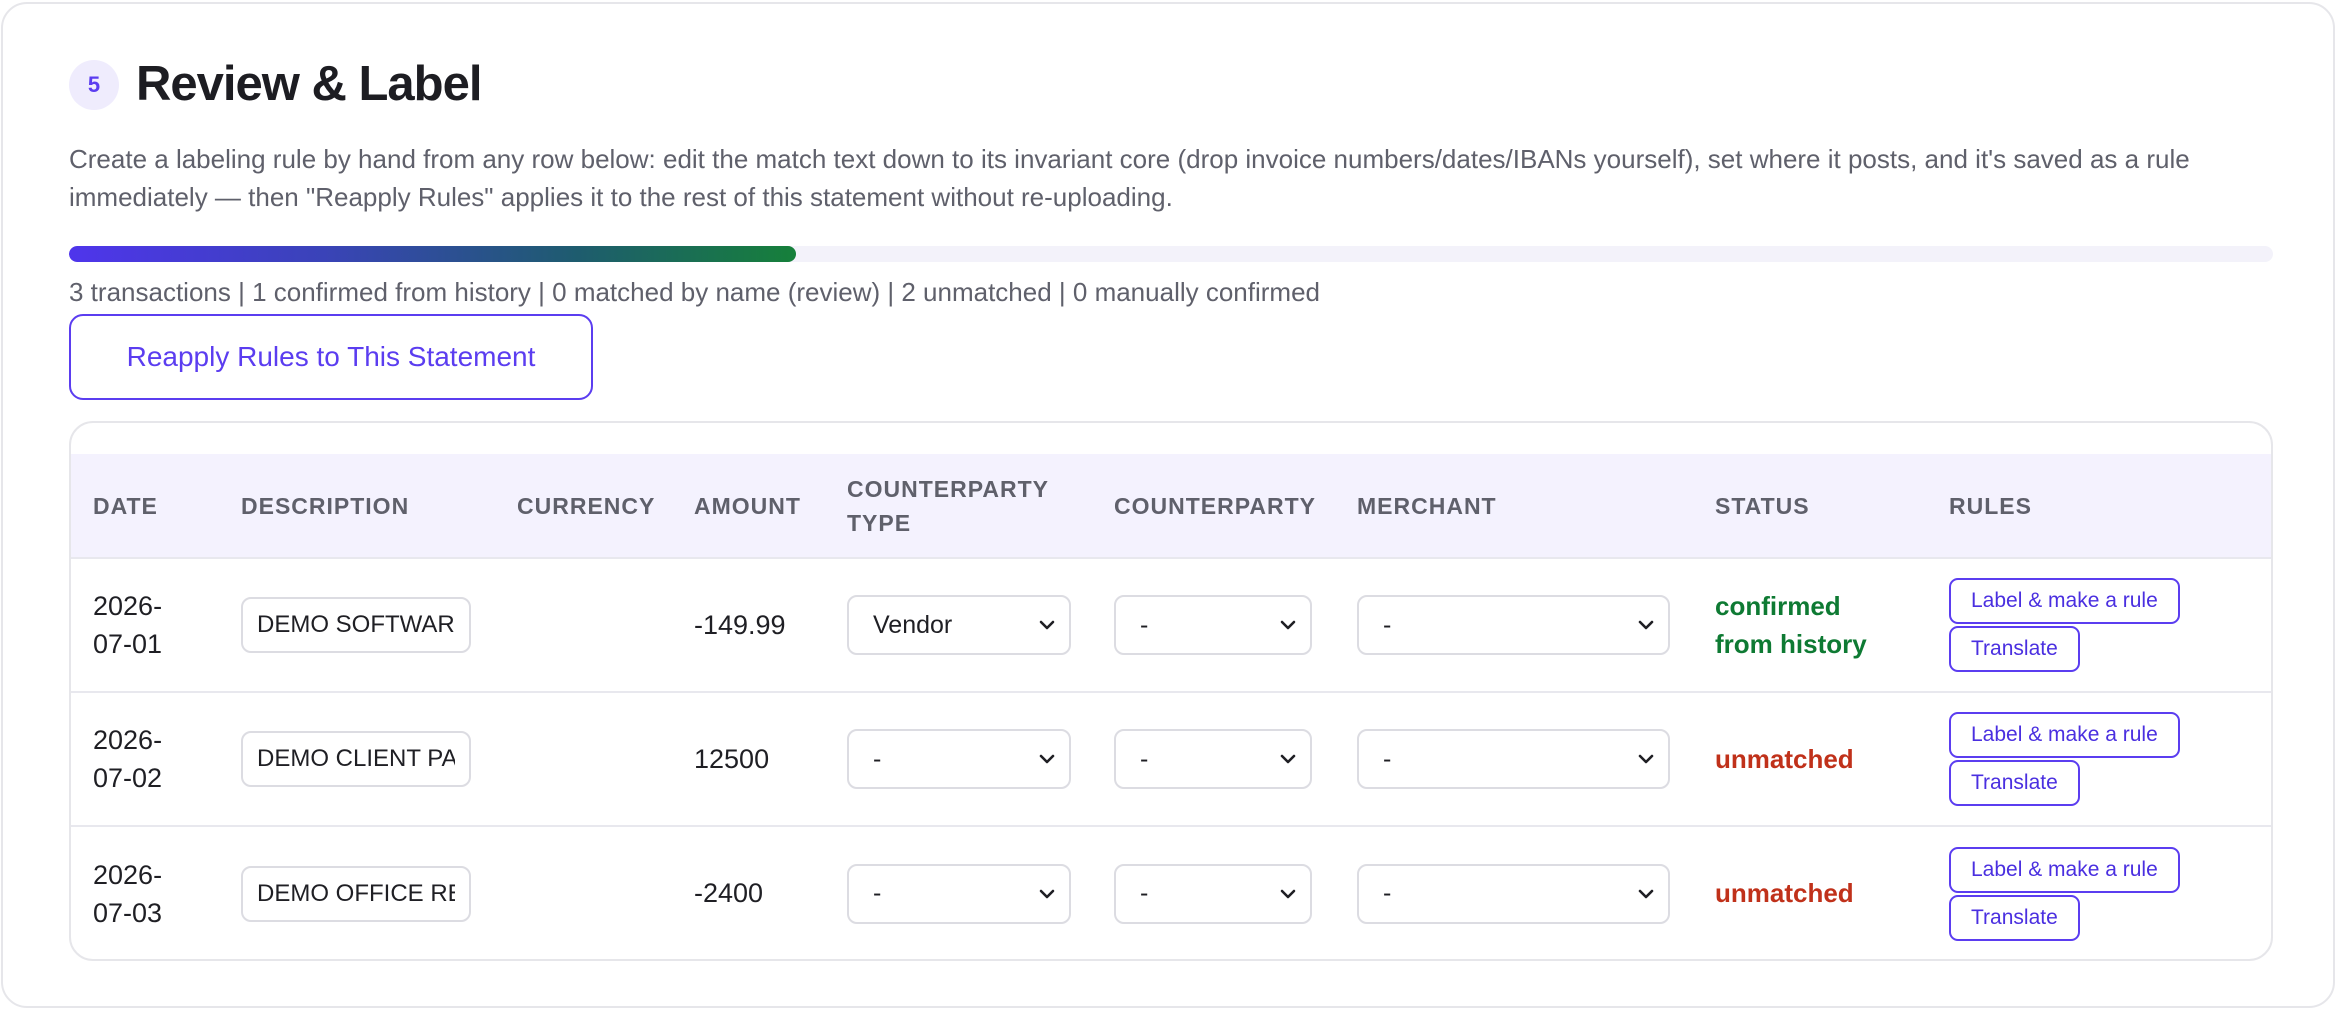 The height and width of the screenshot is (1010, 2336). Describe the element at coordinates (1171, 254) in the screenshot. I see `progress-bar` at that location.